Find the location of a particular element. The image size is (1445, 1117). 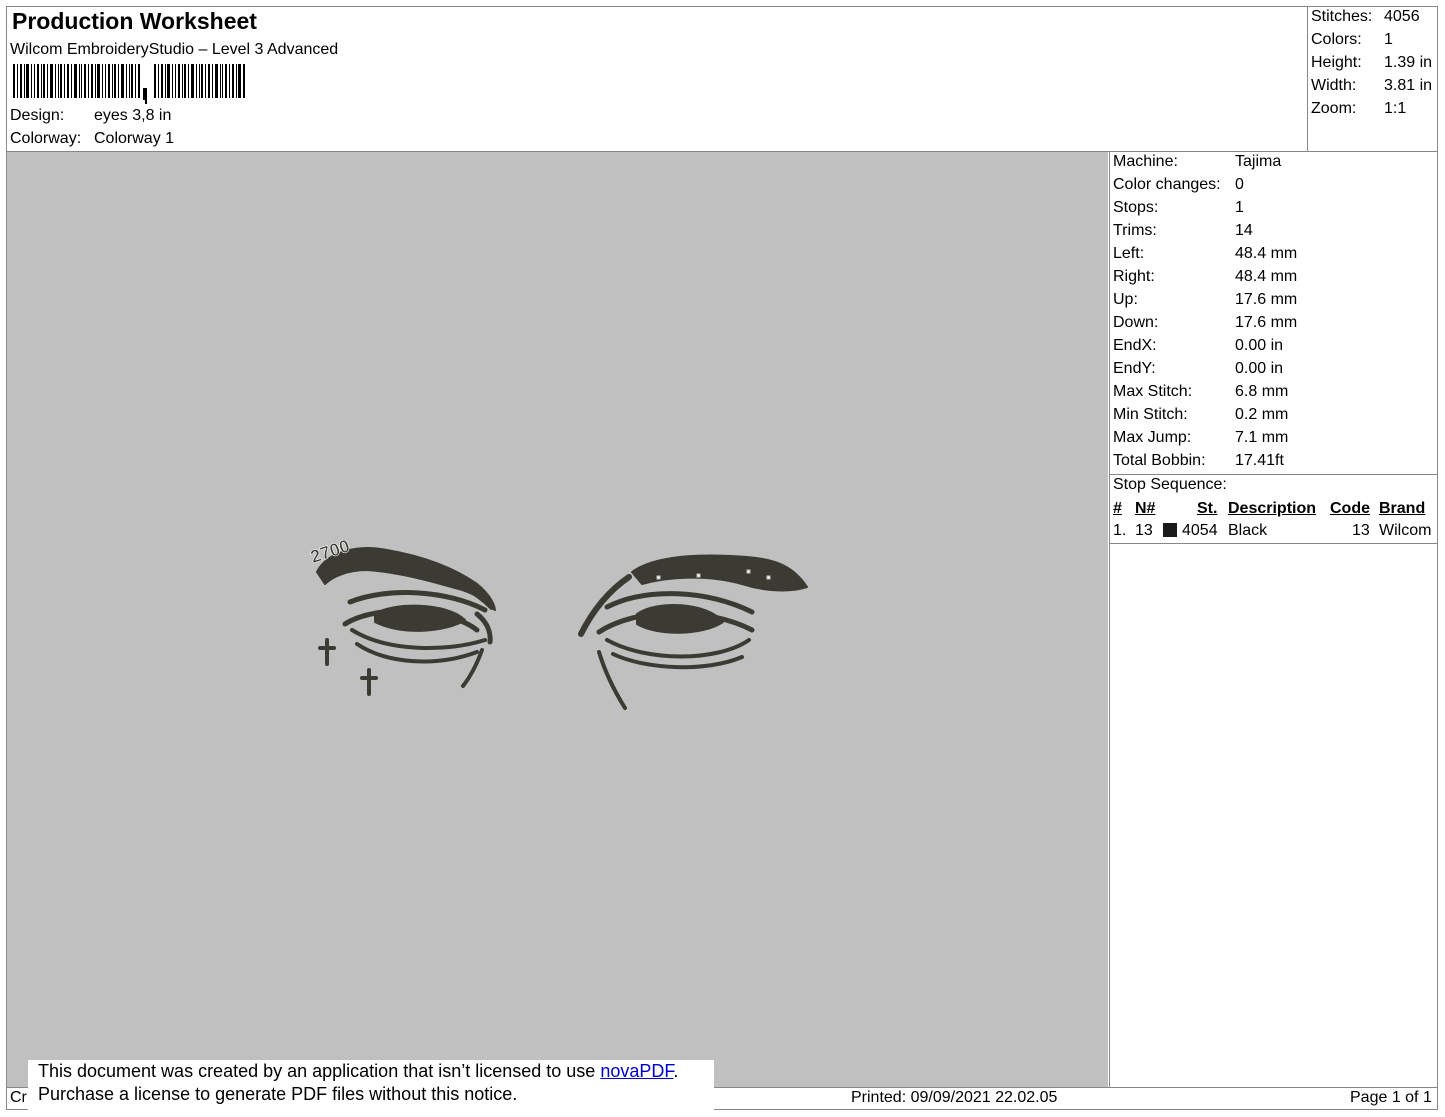

design-value: eyes 3,8 in is located at coordinates (133, 115).